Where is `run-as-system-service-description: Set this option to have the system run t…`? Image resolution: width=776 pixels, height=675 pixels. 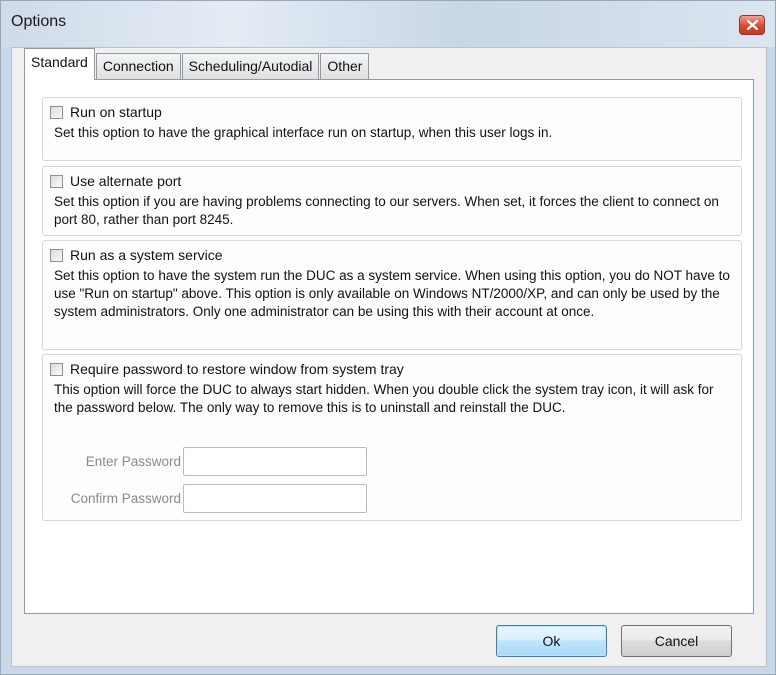
run-as-system-service-description: Set this option to have the system run t… is located at coordinates (392, 293).